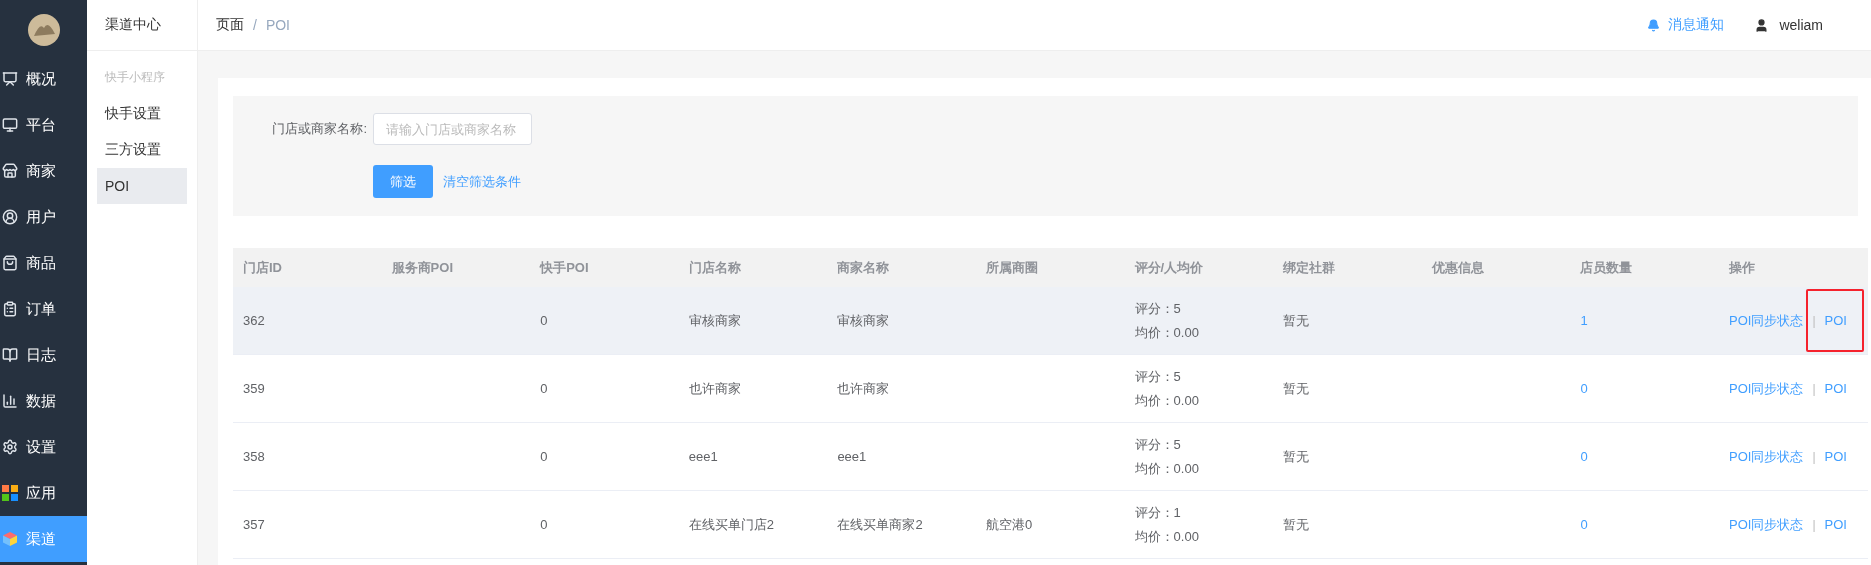  I want to click on search-field: 请输入门店或商家名称, so click(452, 129).